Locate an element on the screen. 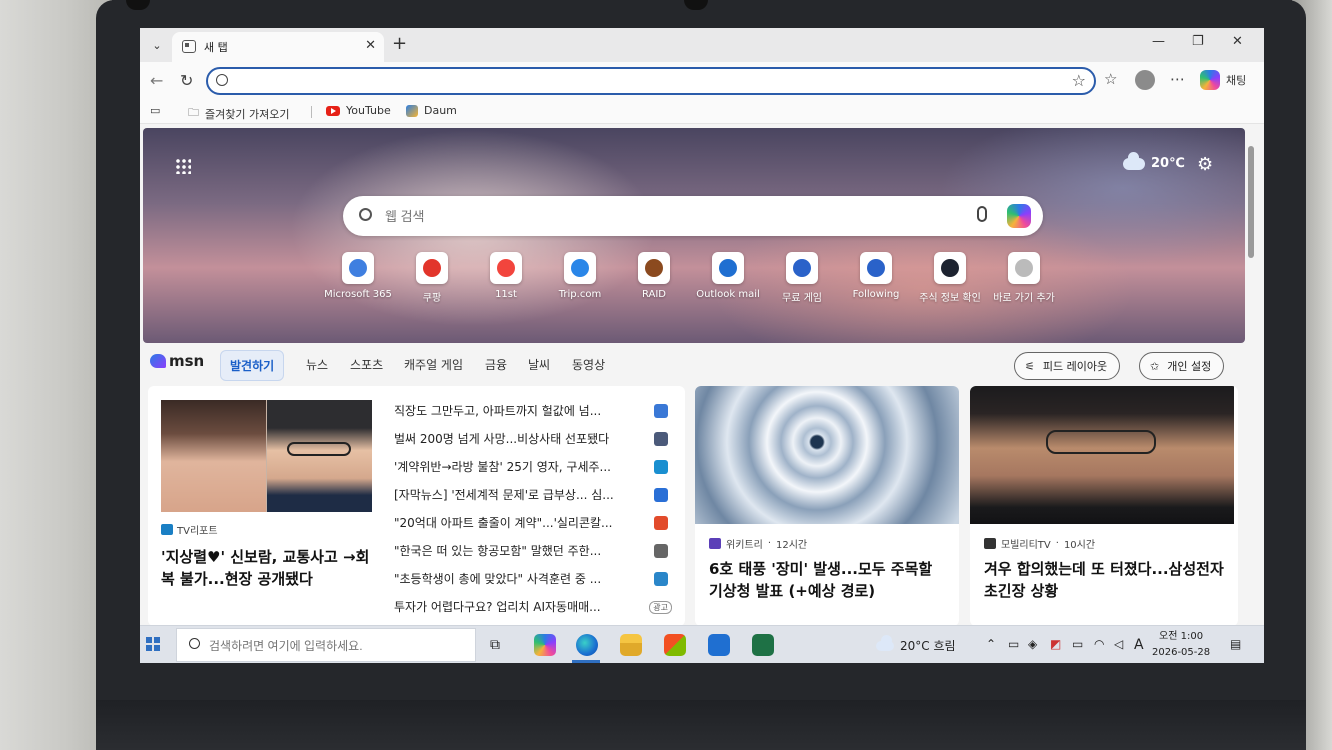 This screenshot has height=750, width=1332. tray-warning-icon: ◩ is located at coordinates (1055, 644).